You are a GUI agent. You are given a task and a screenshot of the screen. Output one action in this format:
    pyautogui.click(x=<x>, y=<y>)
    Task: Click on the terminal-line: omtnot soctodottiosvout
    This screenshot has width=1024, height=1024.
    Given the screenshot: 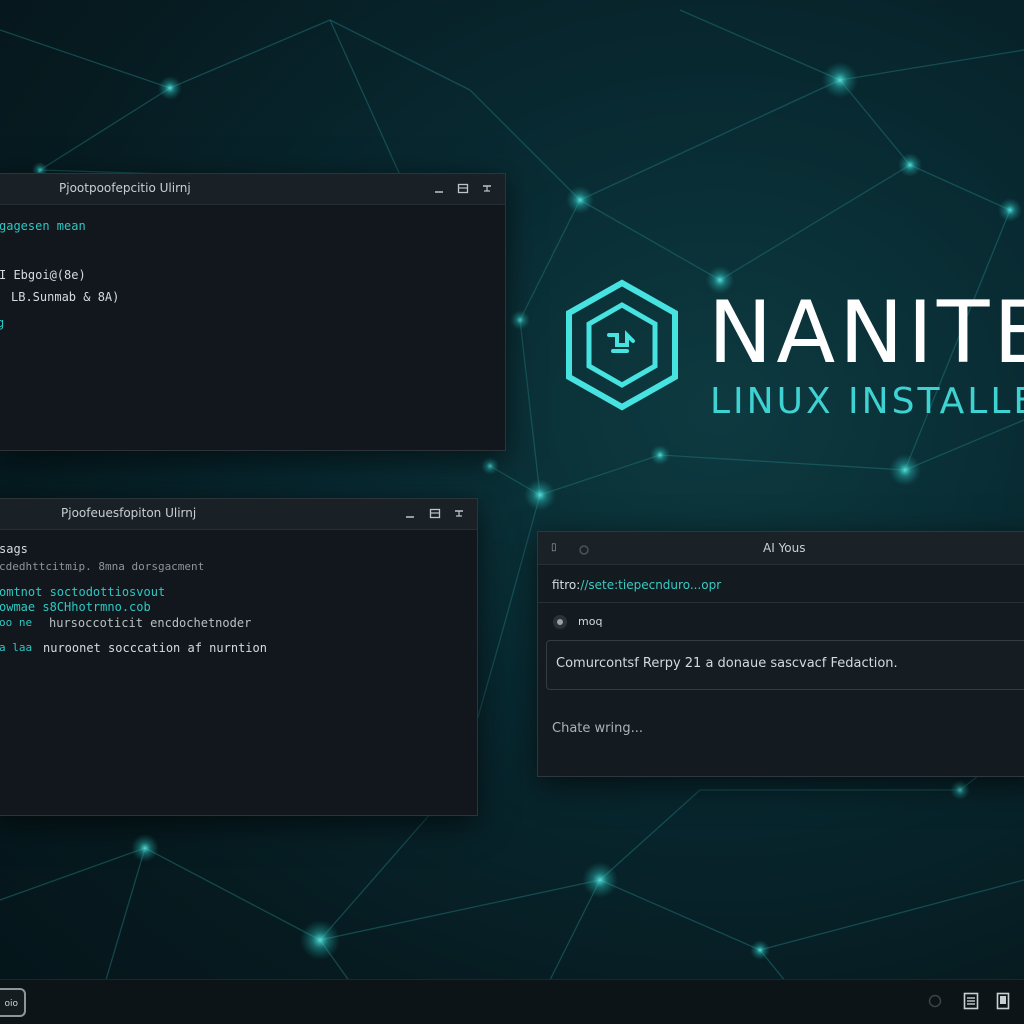 What is the action you would take?
    pyautogui.click(x=83, y=592)
    